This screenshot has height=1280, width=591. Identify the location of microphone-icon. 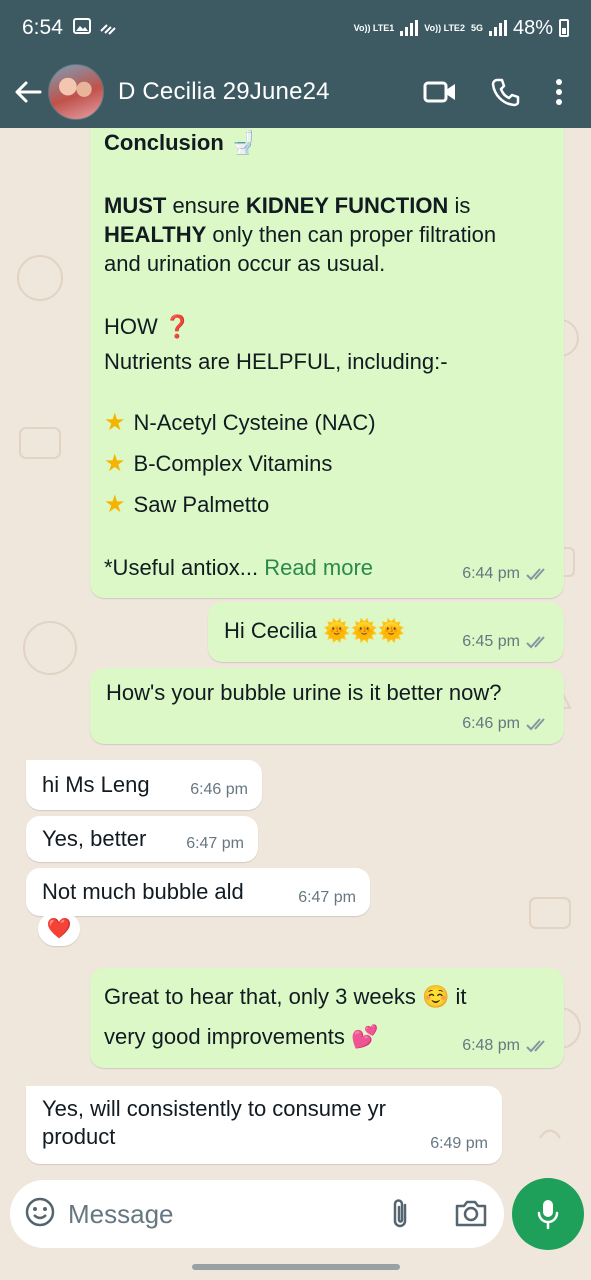
(548, 1215).